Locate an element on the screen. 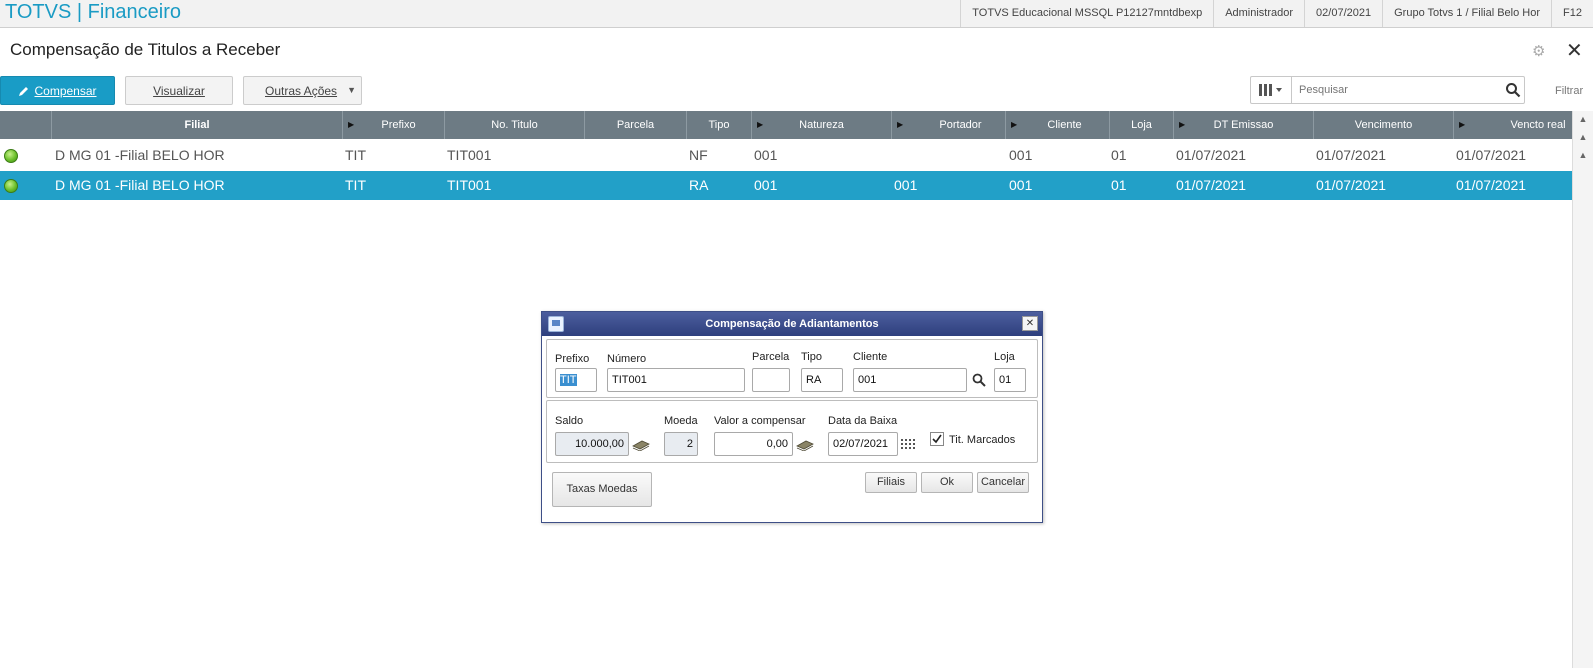  column-header-loja: Loja is located at coordinates (1142, 125).